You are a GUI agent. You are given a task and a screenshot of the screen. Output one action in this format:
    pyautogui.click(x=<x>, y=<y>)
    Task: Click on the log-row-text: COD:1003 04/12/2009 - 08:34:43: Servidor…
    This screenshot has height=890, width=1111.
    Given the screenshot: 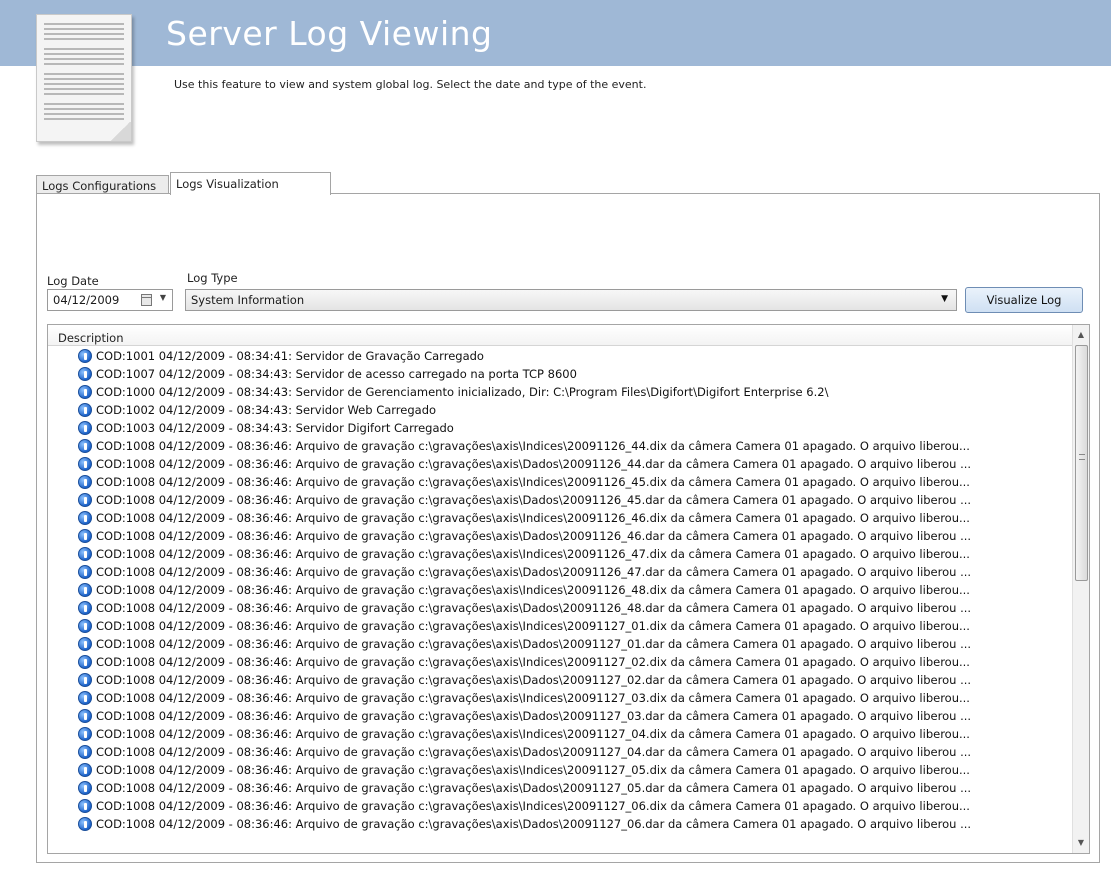 What is the action you would take?
    pyautogui.click(x=275, y=428)
    